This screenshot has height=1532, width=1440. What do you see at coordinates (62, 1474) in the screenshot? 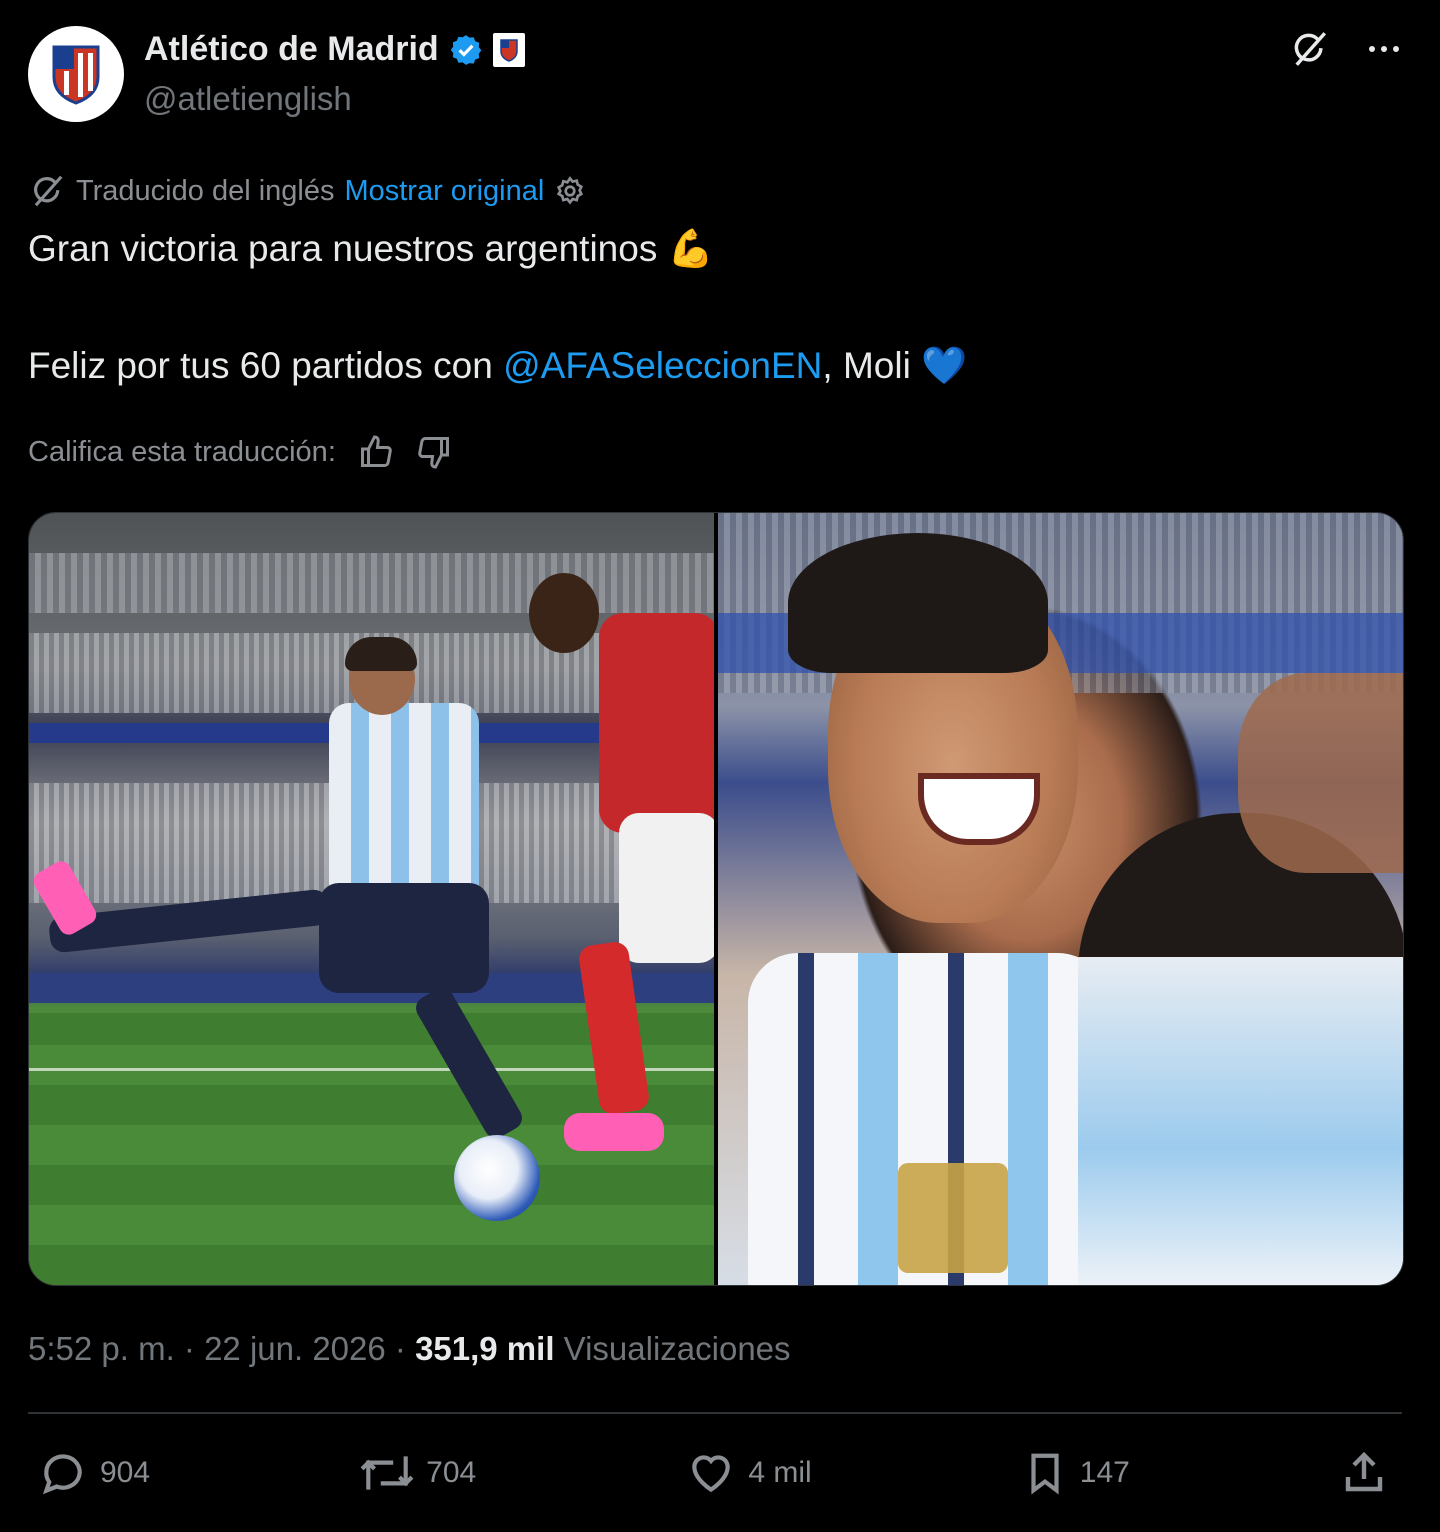
I see `reply-icon` at bounding box center [62, 1474].